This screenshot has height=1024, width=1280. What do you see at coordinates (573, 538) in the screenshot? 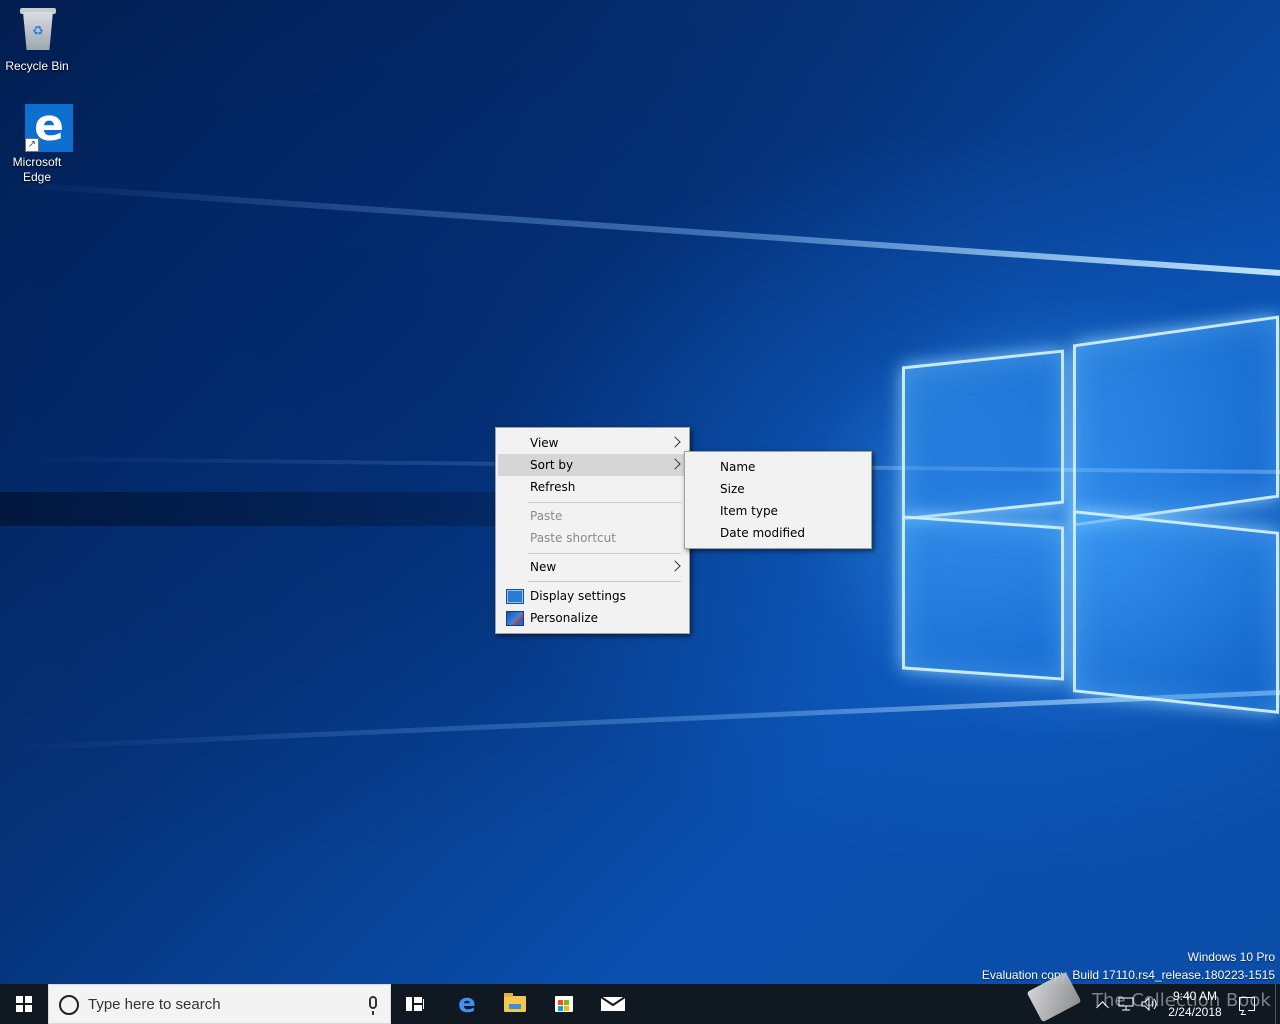
I see `menu-item-paste-shortcut: Paste shortcut` at bounding box center [573, 538].